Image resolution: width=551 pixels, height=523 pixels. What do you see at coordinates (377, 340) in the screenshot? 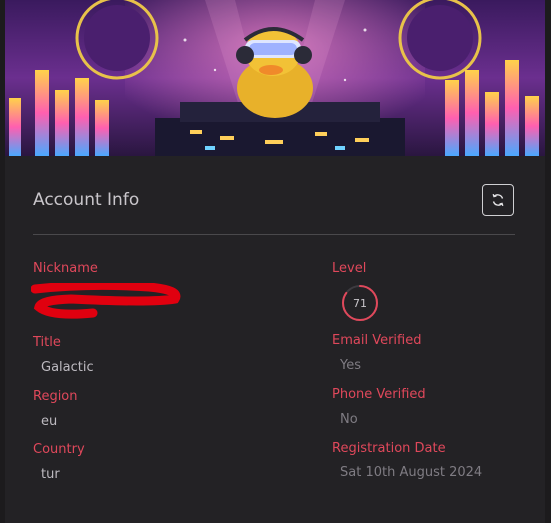
I see `email-verified-label: Email Verified` at bounding box center [377, 340].